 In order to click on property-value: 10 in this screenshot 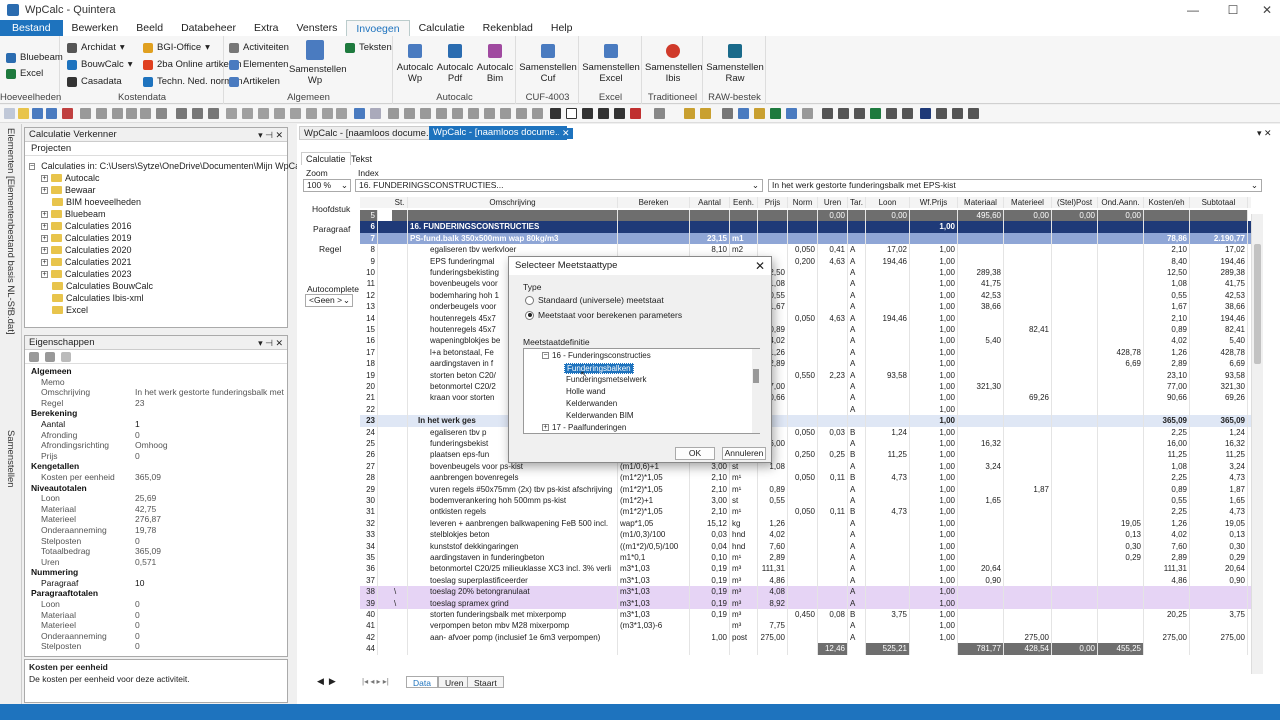, I will do `click(211, 583)`.